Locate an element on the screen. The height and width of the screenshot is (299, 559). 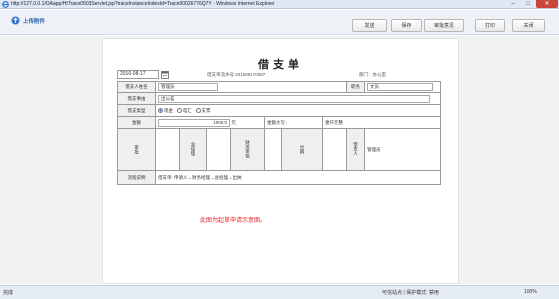
security-zone: 可信站点 | 保护模式: 禁用 is located at coordinates (410, 293).